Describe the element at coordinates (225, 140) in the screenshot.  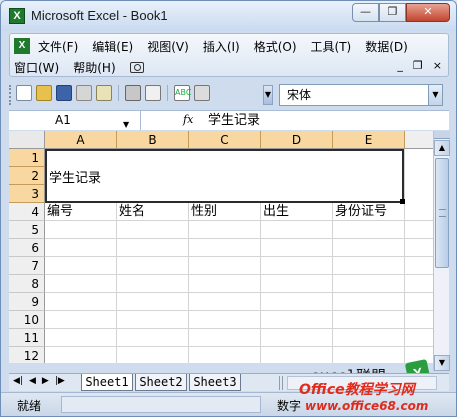
I see `column-header-c: C` at that location.